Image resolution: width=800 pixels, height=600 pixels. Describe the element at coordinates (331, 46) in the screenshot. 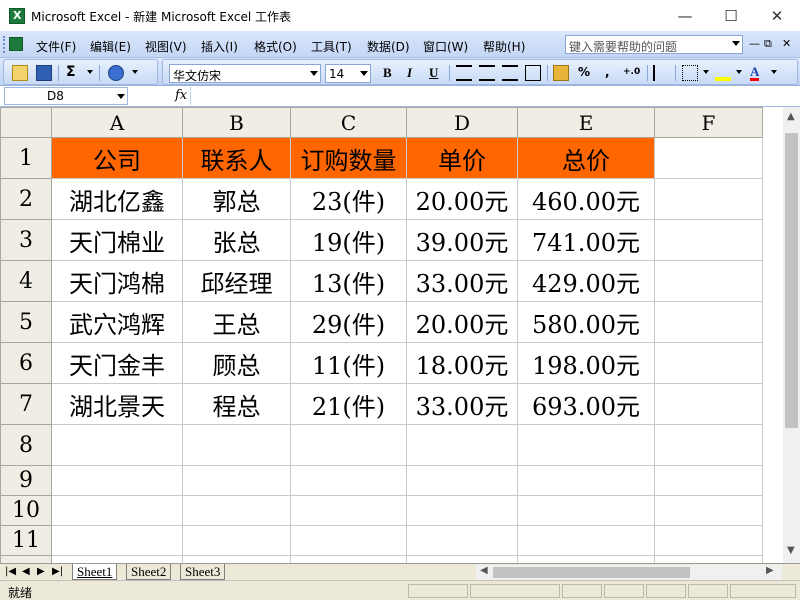

I see `menu-tools: 工具(T)` at that location.